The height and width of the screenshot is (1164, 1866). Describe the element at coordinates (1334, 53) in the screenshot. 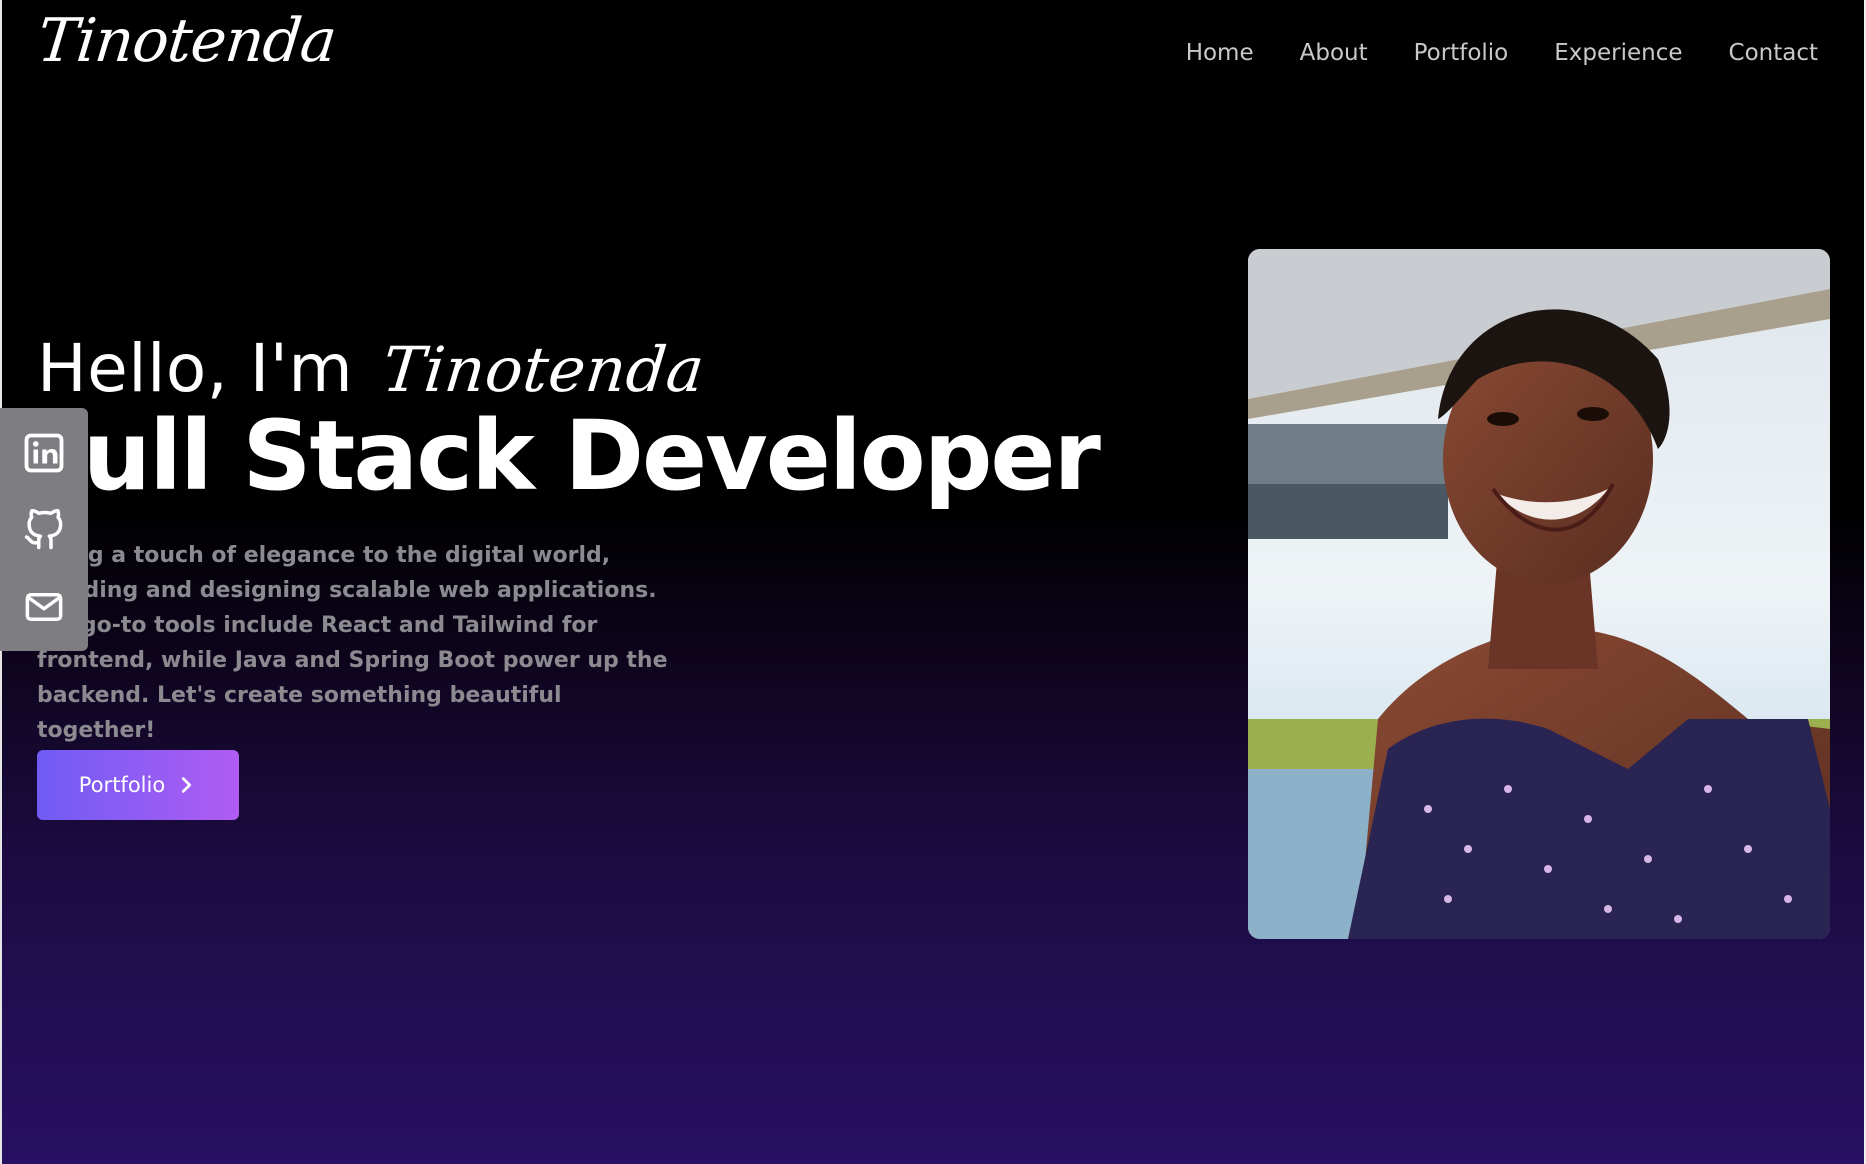

I see `nav-about: About` at that location.